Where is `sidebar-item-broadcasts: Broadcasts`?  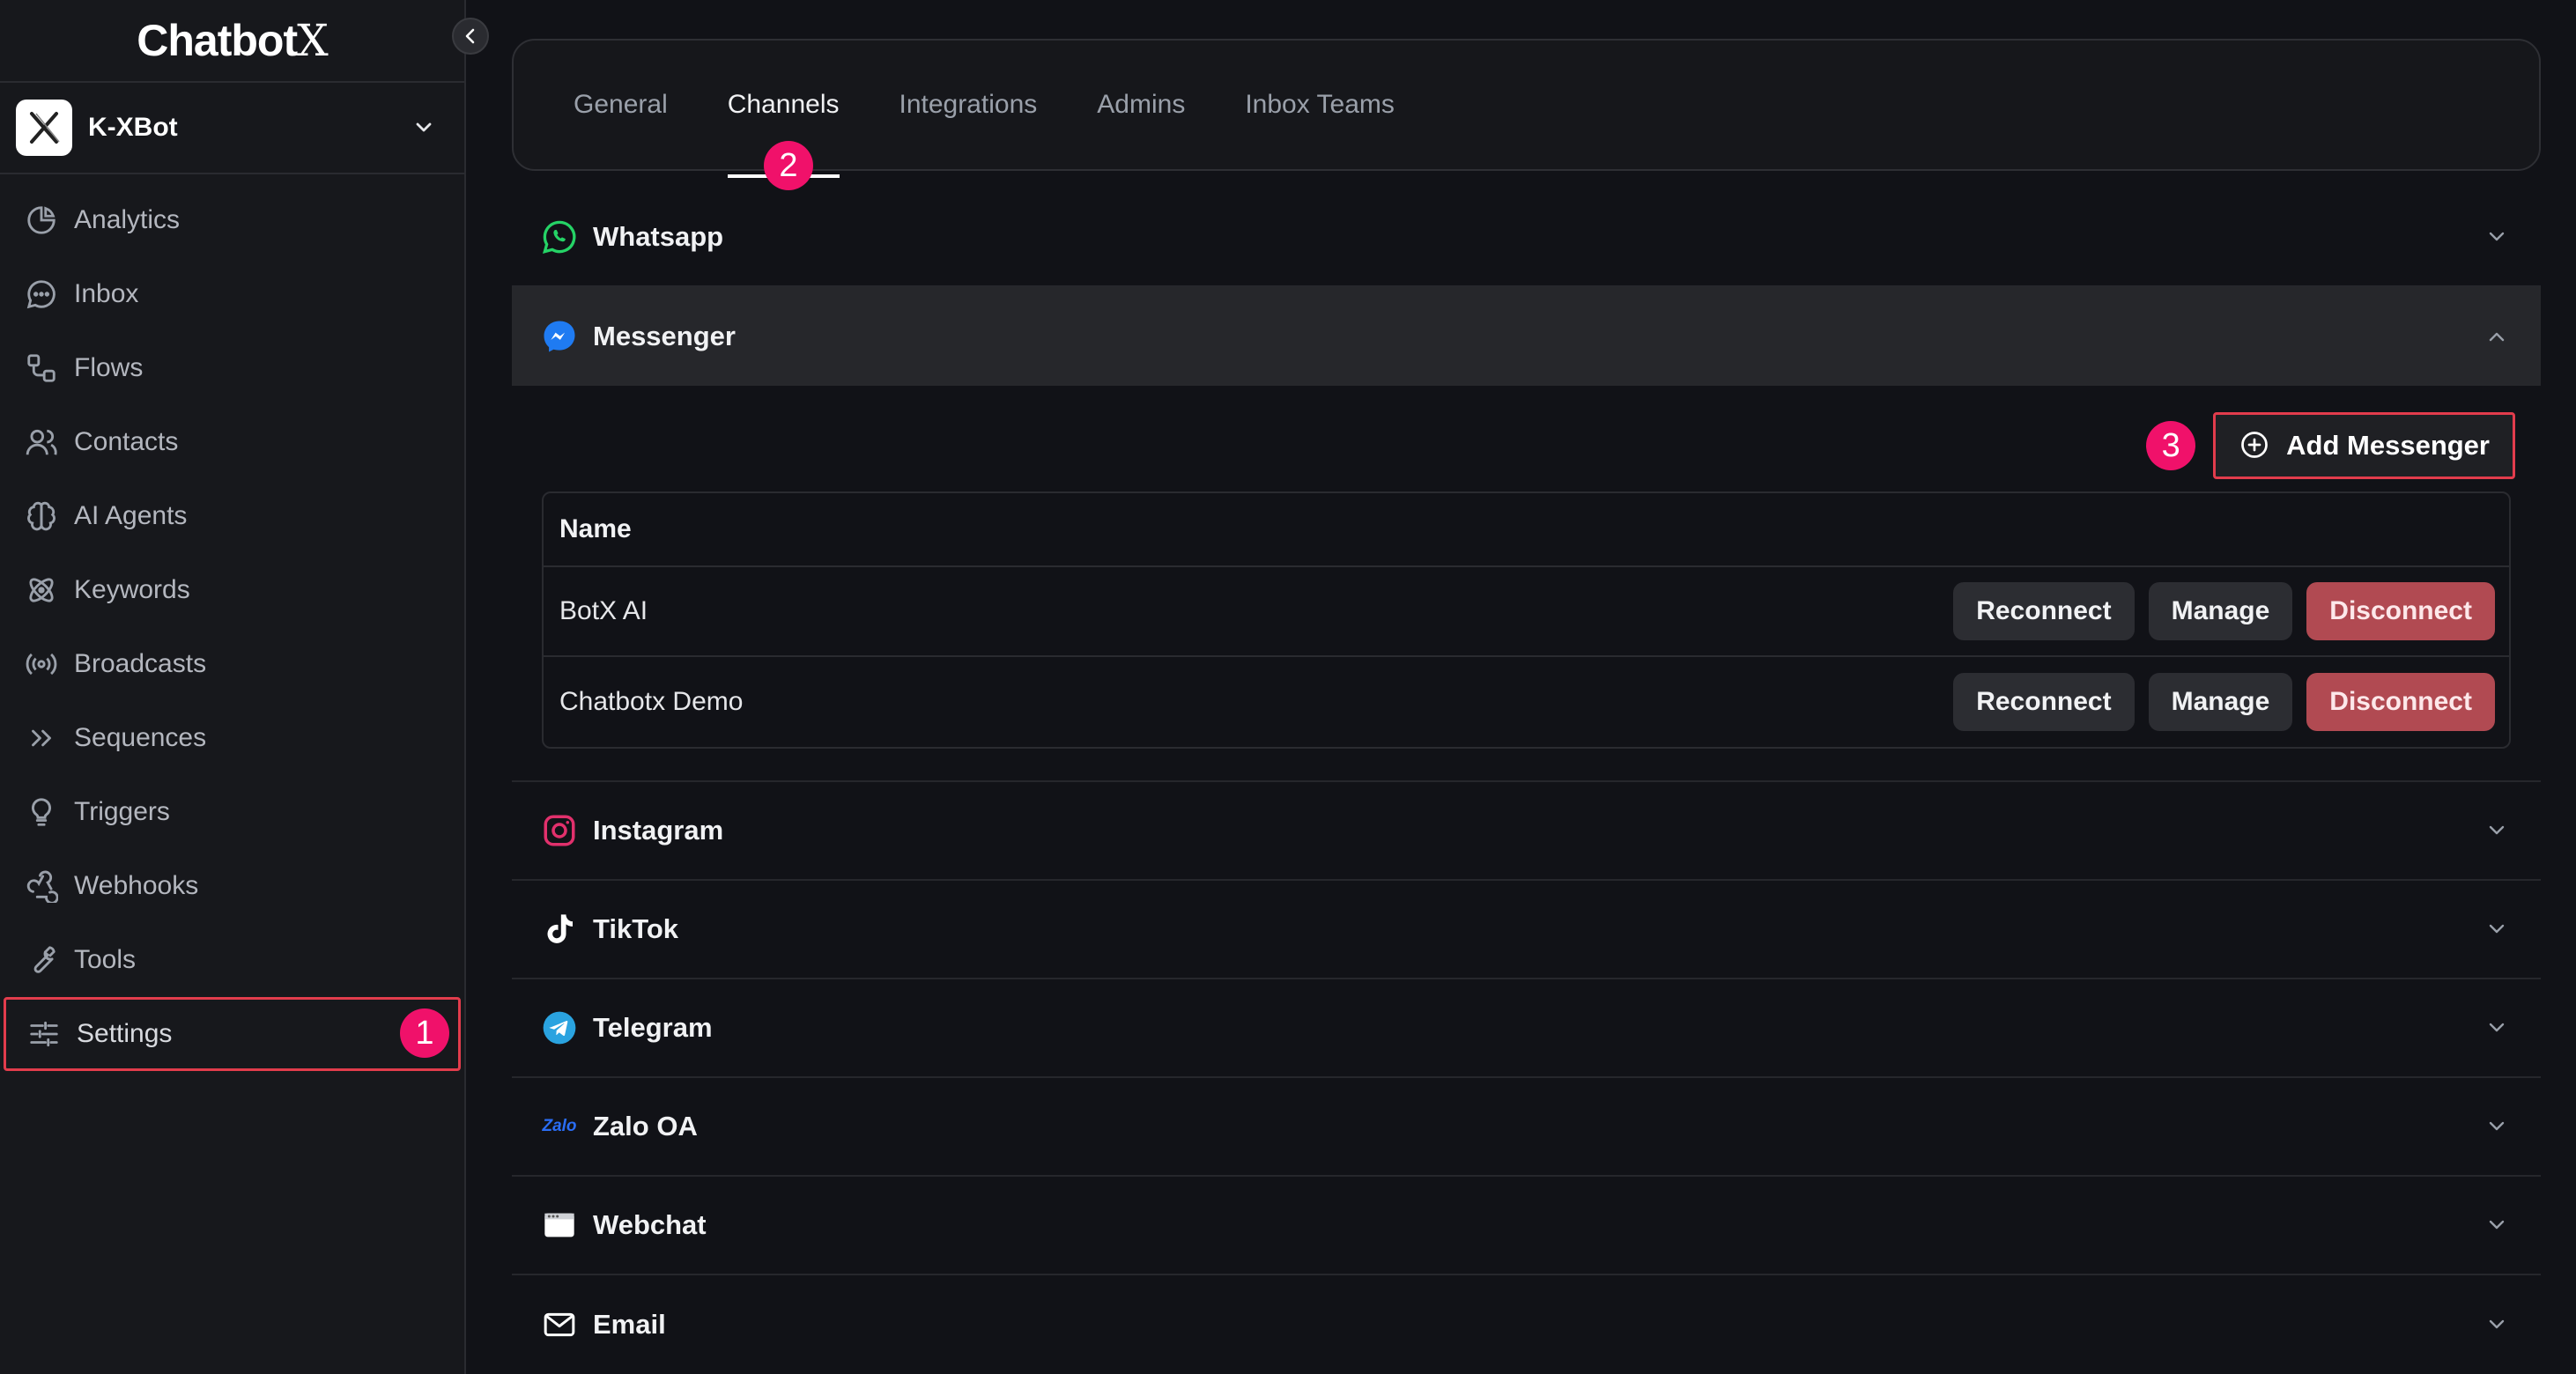
sidebar-item-broadcasts: Broadcasts is located at coordinates (232, 664).